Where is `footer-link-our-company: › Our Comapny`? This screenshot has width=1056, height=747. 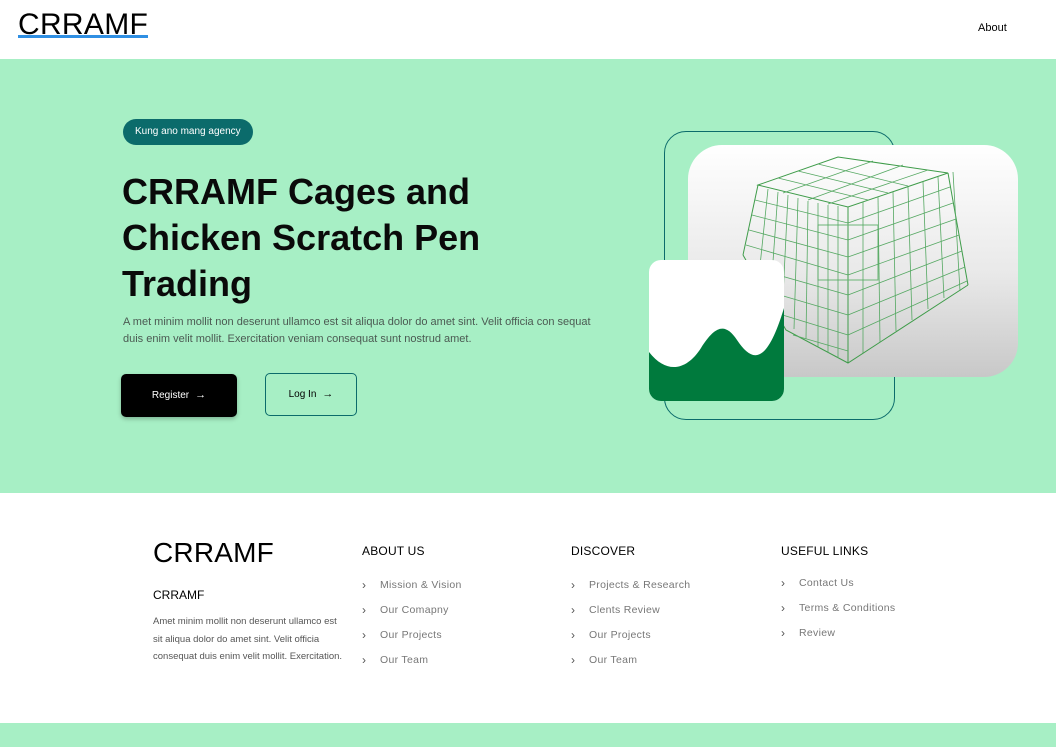
footer-link-our-company: › Our Comapny is located at coordinates (412, 609).